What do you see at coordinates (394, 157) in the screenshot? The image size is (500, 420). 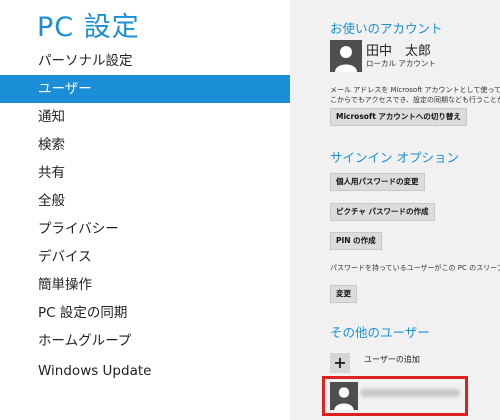 I see `signin-options-heading: サインイン オプション` at bounding box center [394, 157].